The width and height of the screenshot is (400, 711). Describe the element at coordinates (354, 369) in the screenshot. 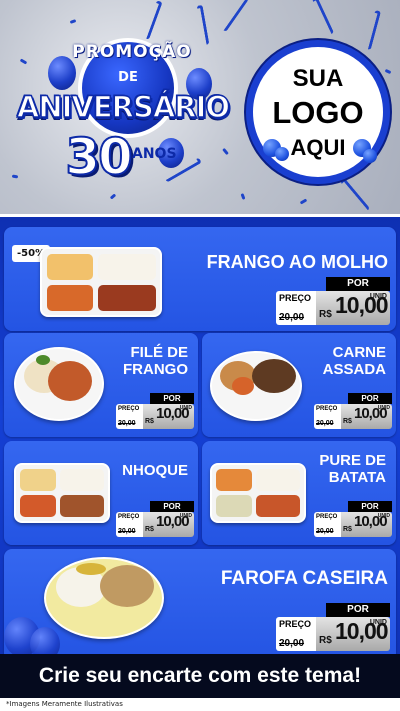

I see `product-title-line2: ASSADA` at that location.